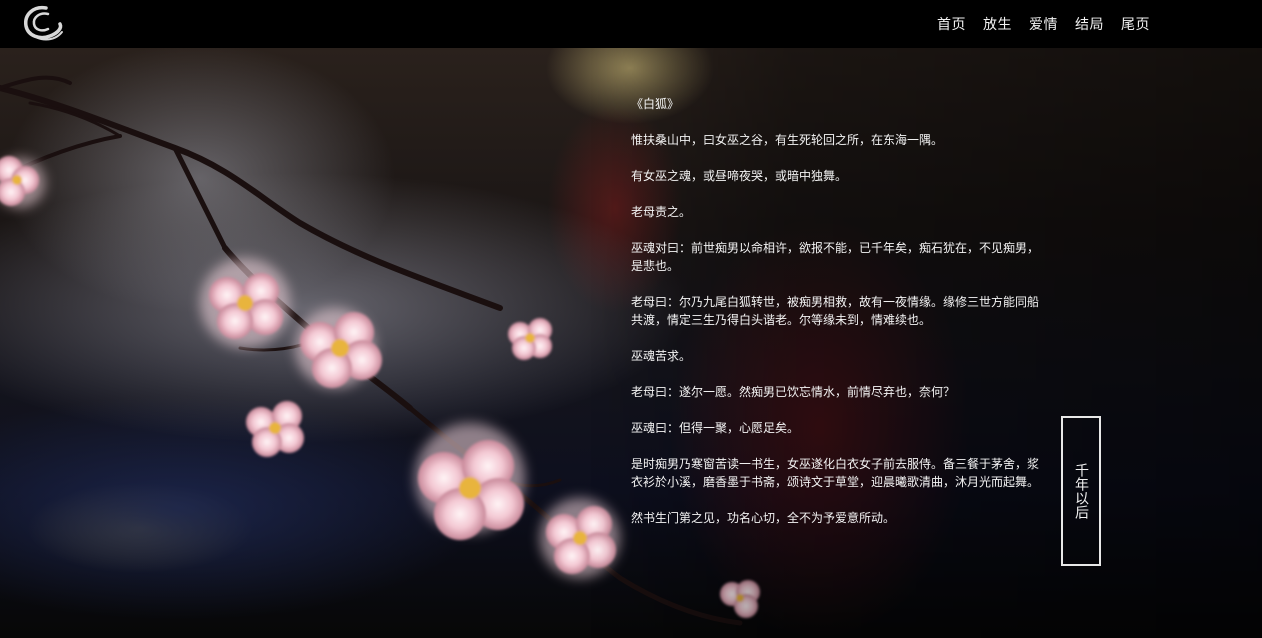 The image size is (1262, 638). What do you see at coordinates (1043, 24) in the screenshot?
I see `nav-link-love: 爱情` at bounding box center [1043, 24].